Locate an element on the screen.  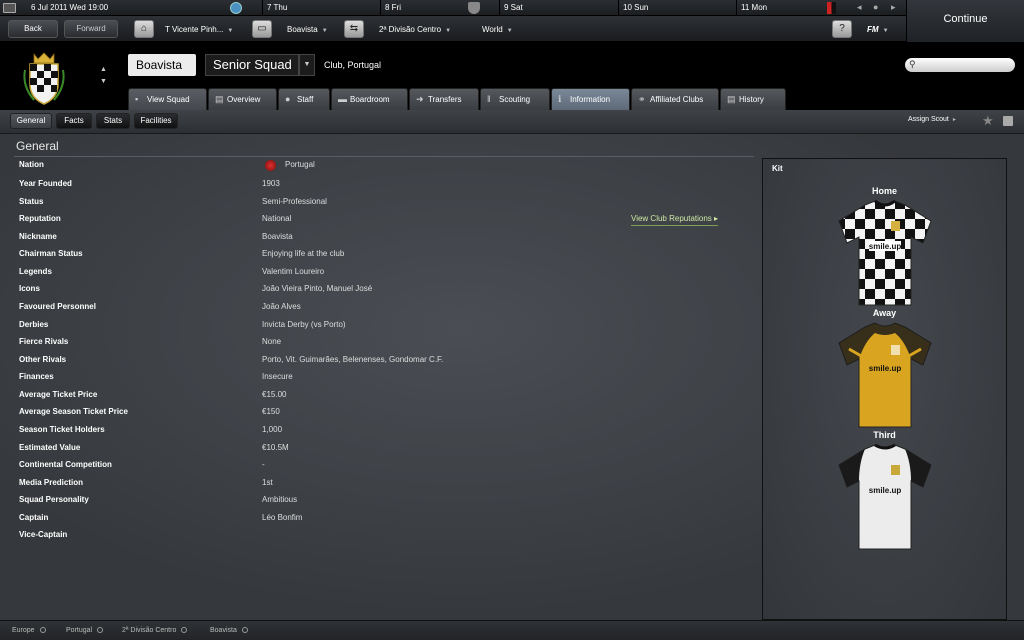
star-icon: ★ is located at coordinates (988, 121).